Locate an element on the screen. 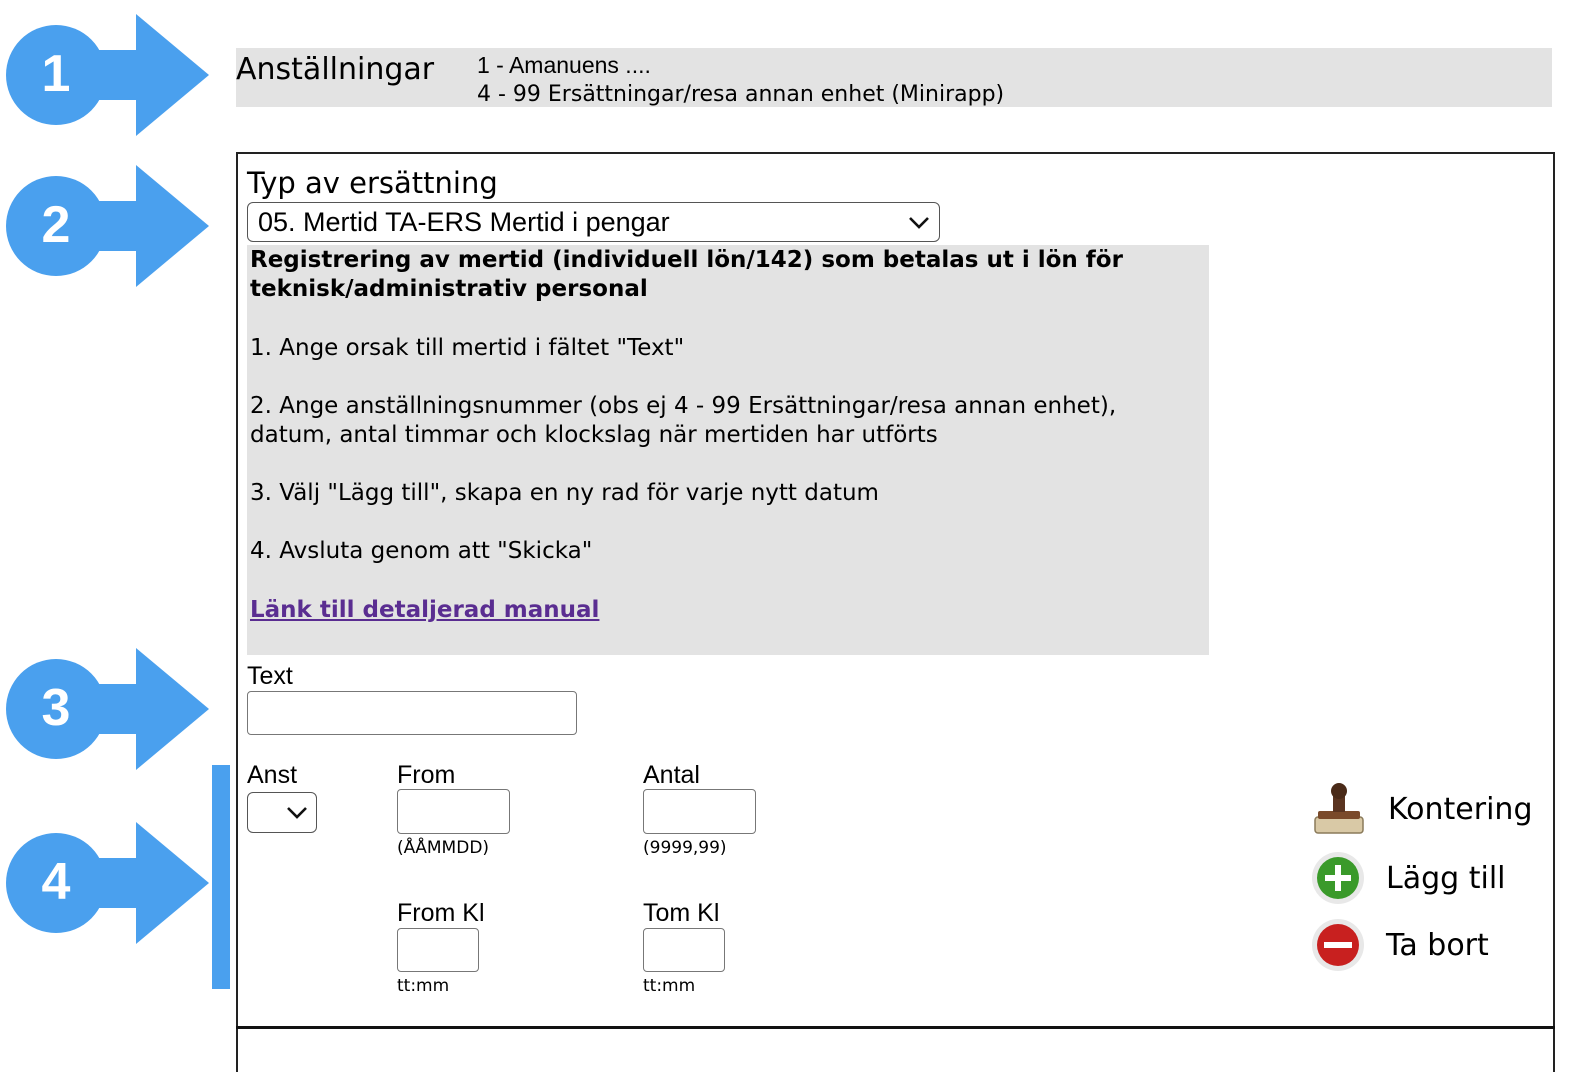  stamp-icon is located at coordinates (1339, 808).